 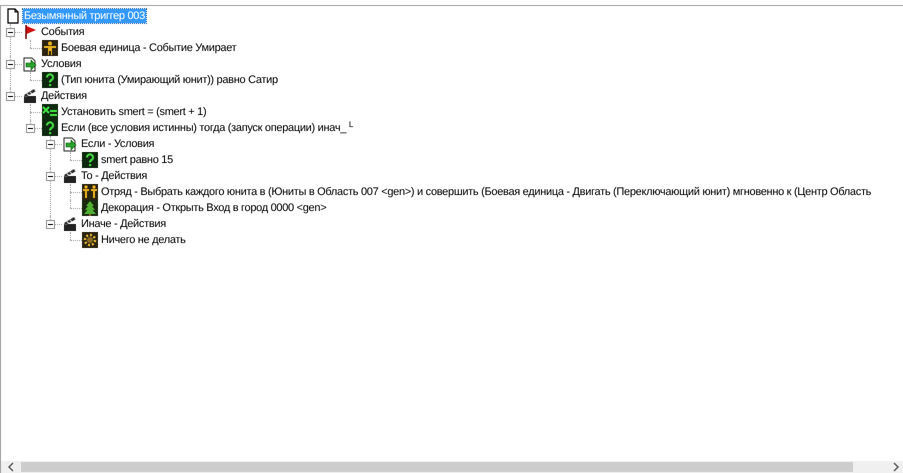 What do you see at coordinates (207, 128) in the screenshot?
I see `tree-item-label: Если (все условия истинны) тогда (запуск операции) инач_ $^{L}$` at bounding box center [207, 128].